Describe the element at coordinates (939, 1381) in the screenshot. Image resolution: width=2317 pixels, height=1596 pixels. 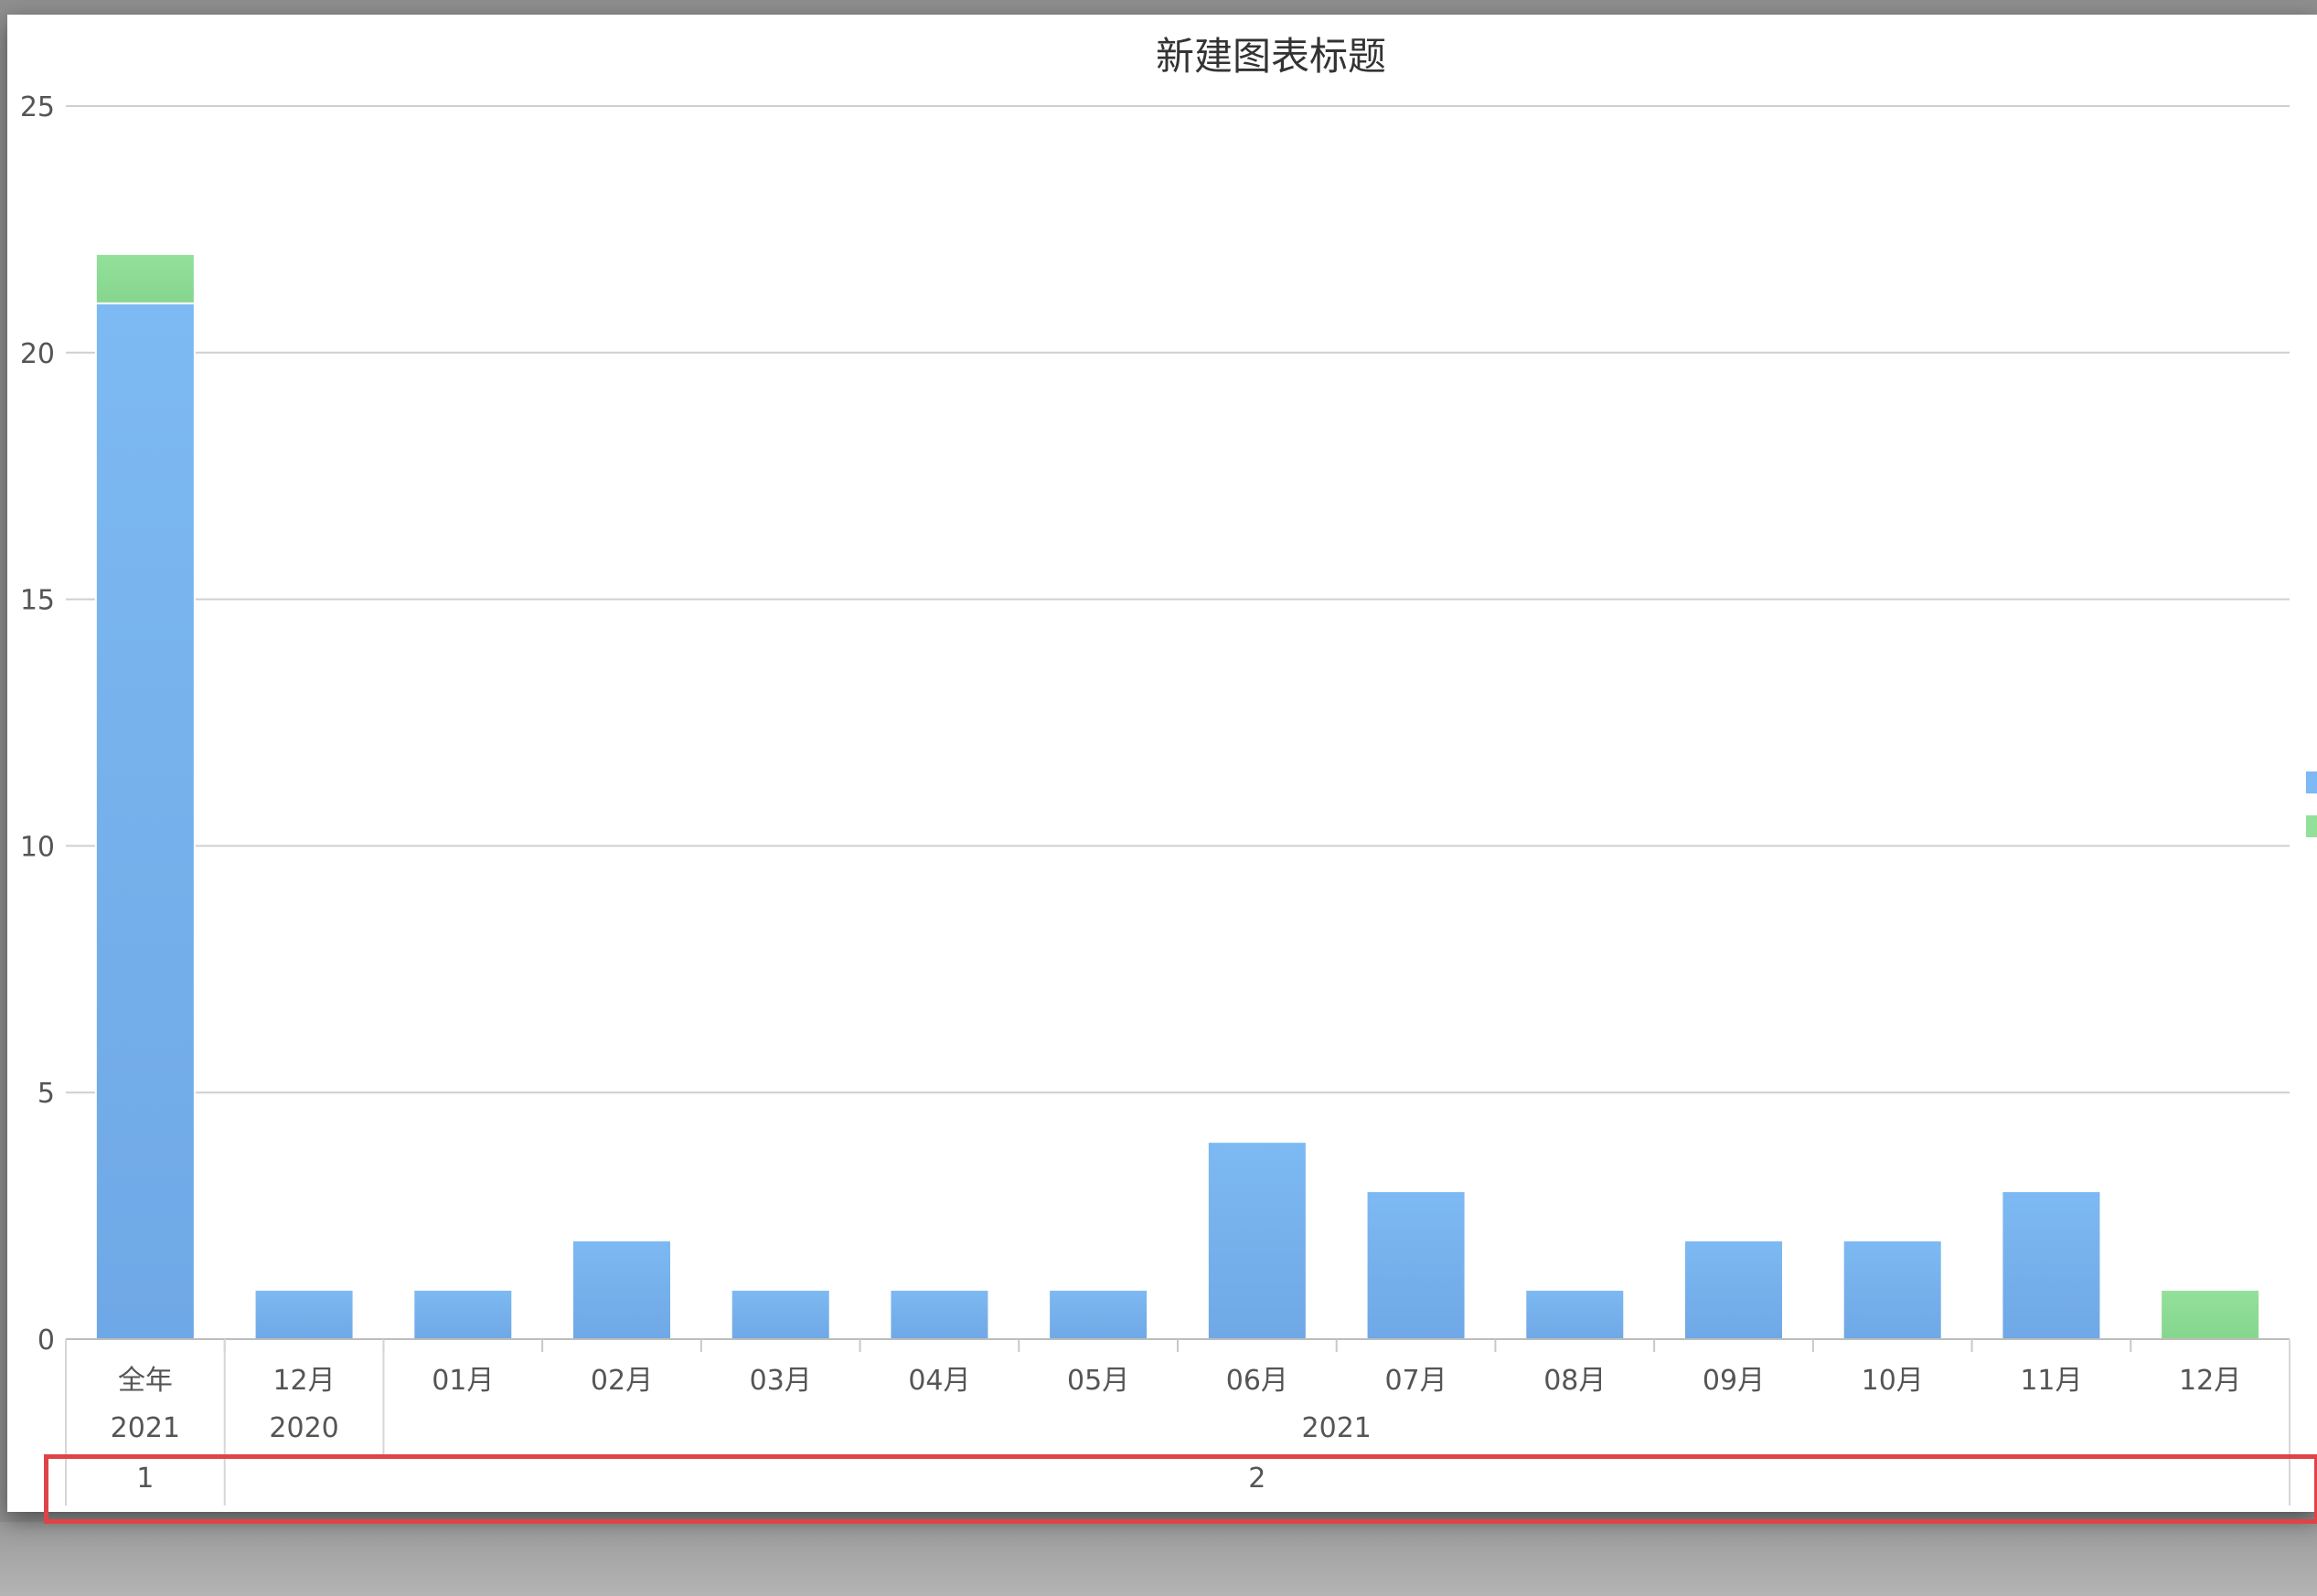
I see `x-tick-label: 04月` at that location.